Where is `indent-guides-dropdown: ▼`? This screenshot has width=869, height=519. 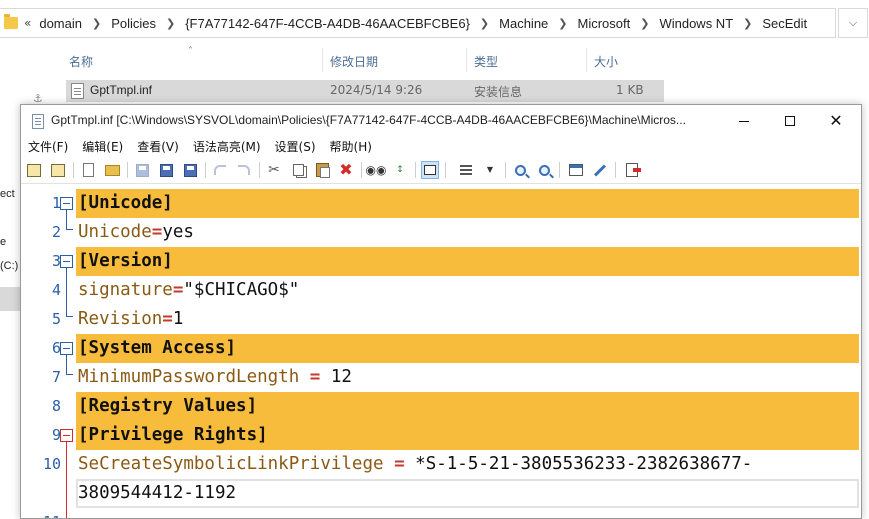
indent-guides-dropdown: ▼ is located at coordinates (490, 170).